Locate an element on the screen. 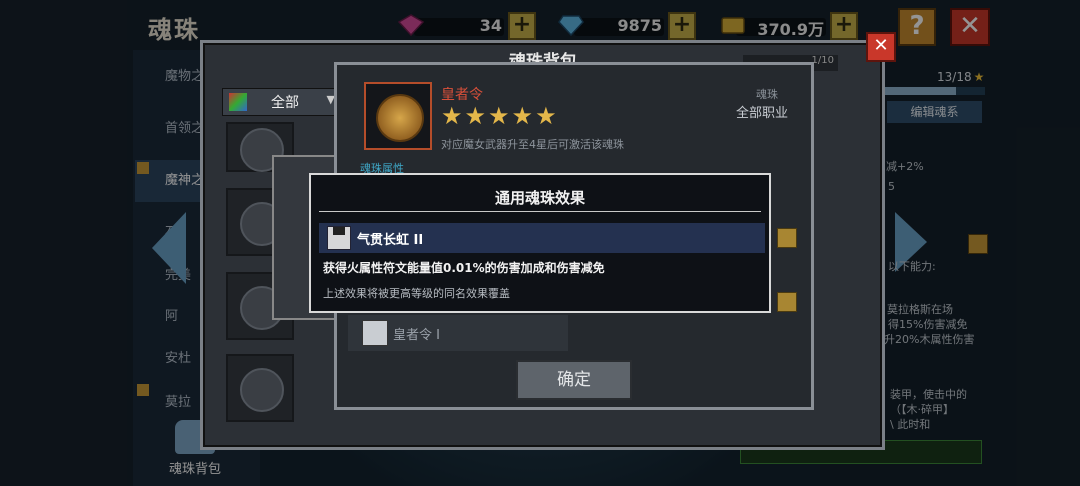 This screenshot has width=1080, height=486. bead-icon is located at coordinates (262, 390).